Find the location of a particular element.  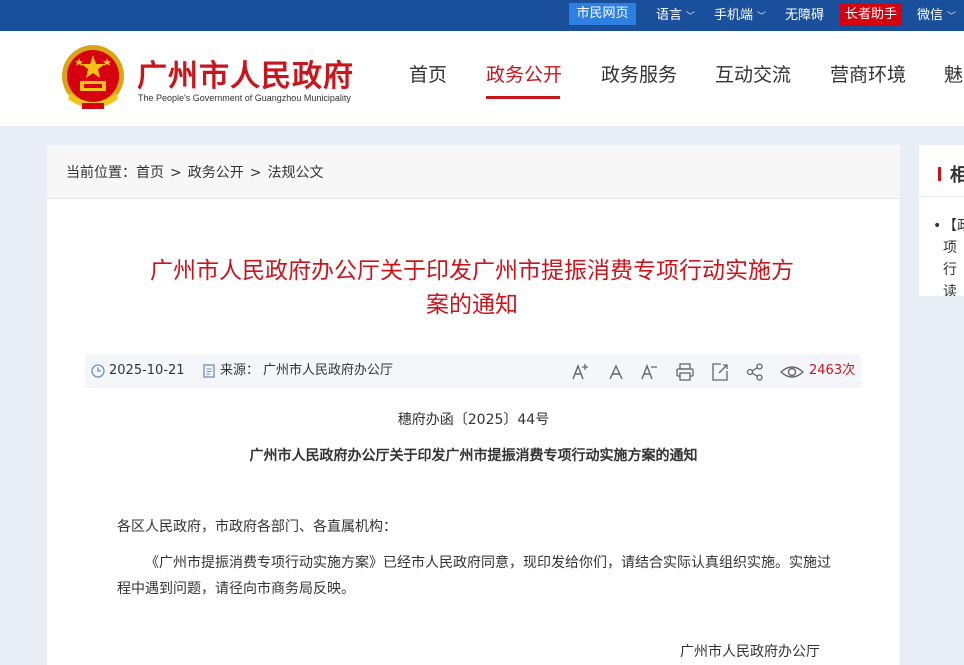

source-label: 来源： is located at coordinates (240, 370).